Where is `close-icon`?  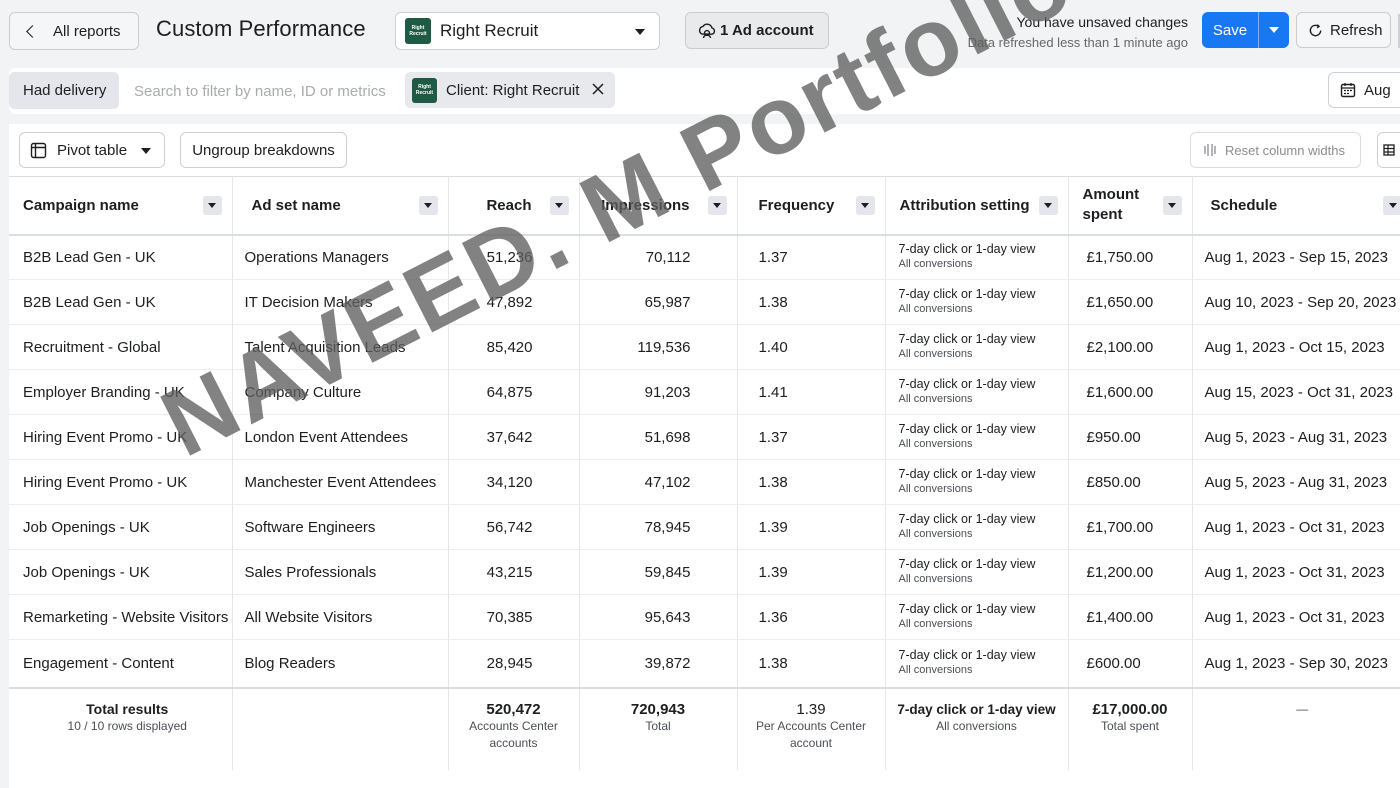
close-icon is located at coordinates (598, 89).